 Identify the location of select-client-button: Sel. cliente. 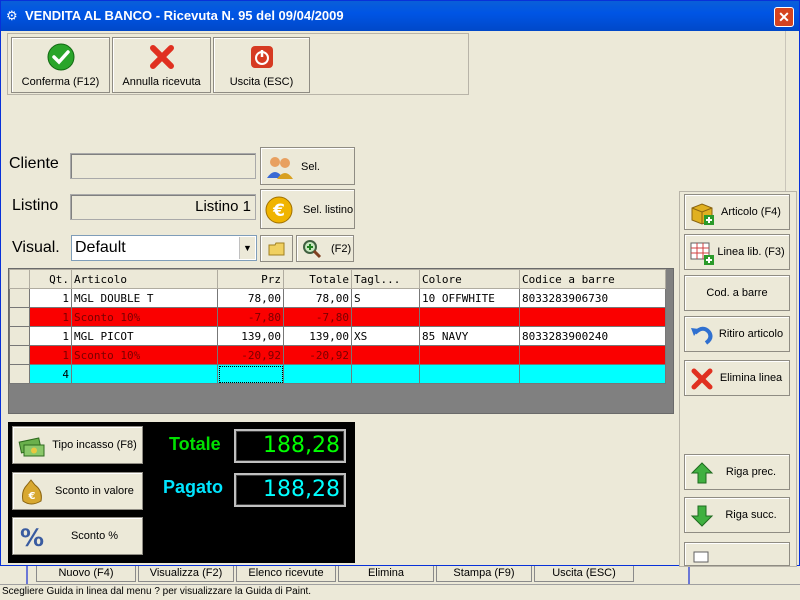
(307, 179).